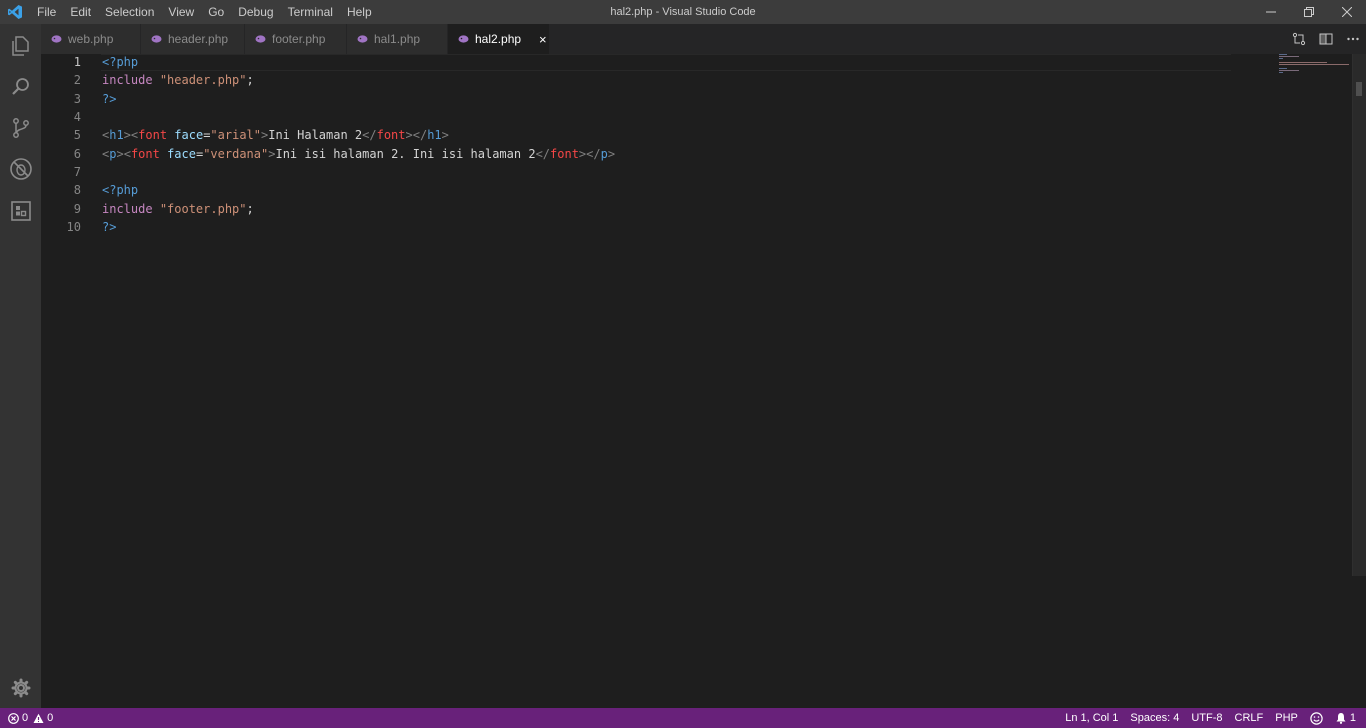 Image resolution: width=1366 pixels, height=728 pixels. What do you see at coordinates (77, 135) in the screenshot?
I see `line-number: 5` at bounding box center [77, 135].